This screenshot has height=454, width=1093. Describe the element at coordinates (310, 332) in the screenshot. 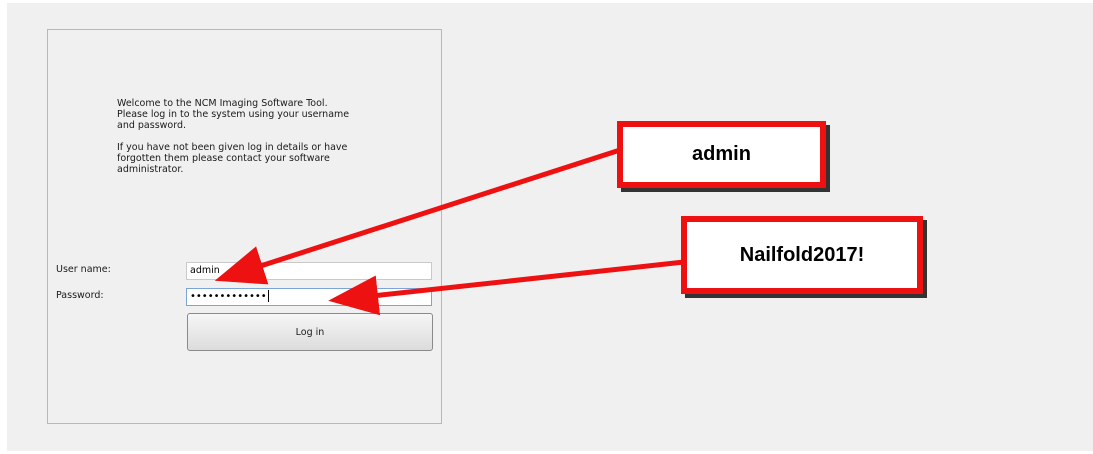

I see `login-button: Log in` at that location.